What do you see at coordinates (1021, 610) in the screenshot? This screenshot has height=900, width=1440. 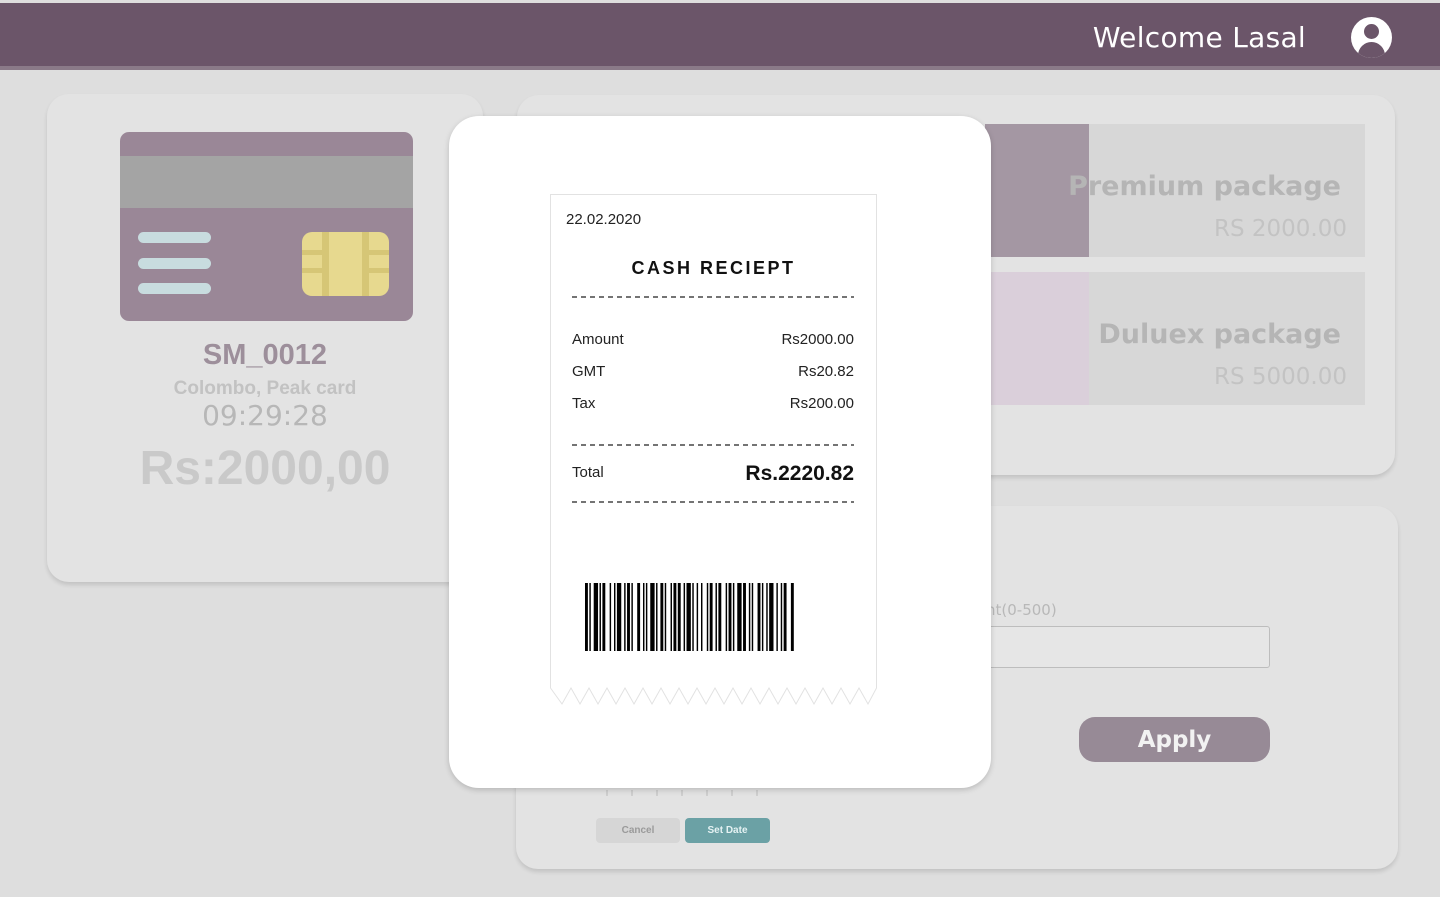 I see `amount-label: nt(0-500)` at bounding box center [1021, 610].